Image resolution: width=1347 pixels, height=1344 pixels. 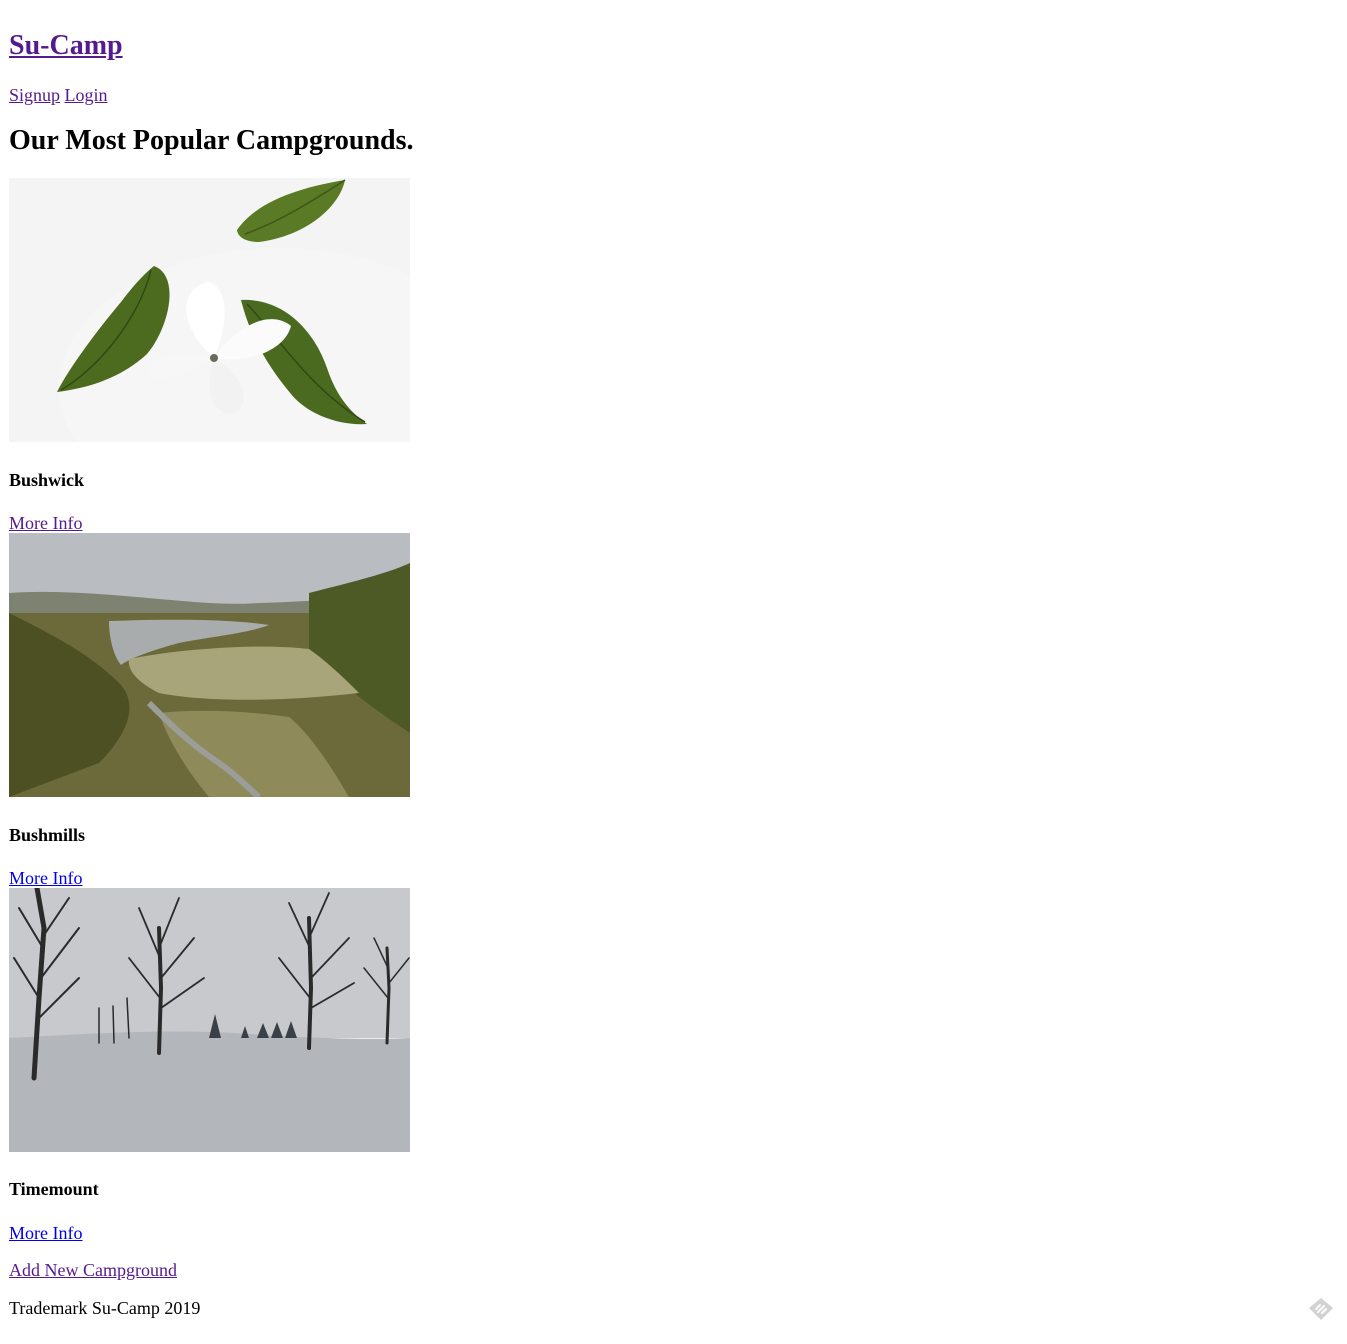 What do you see at coordinates (105, 1308) in the screenshot?
I see `footer-text: Trademark Su-Camp 2019` at bounding box center [105, 1308].